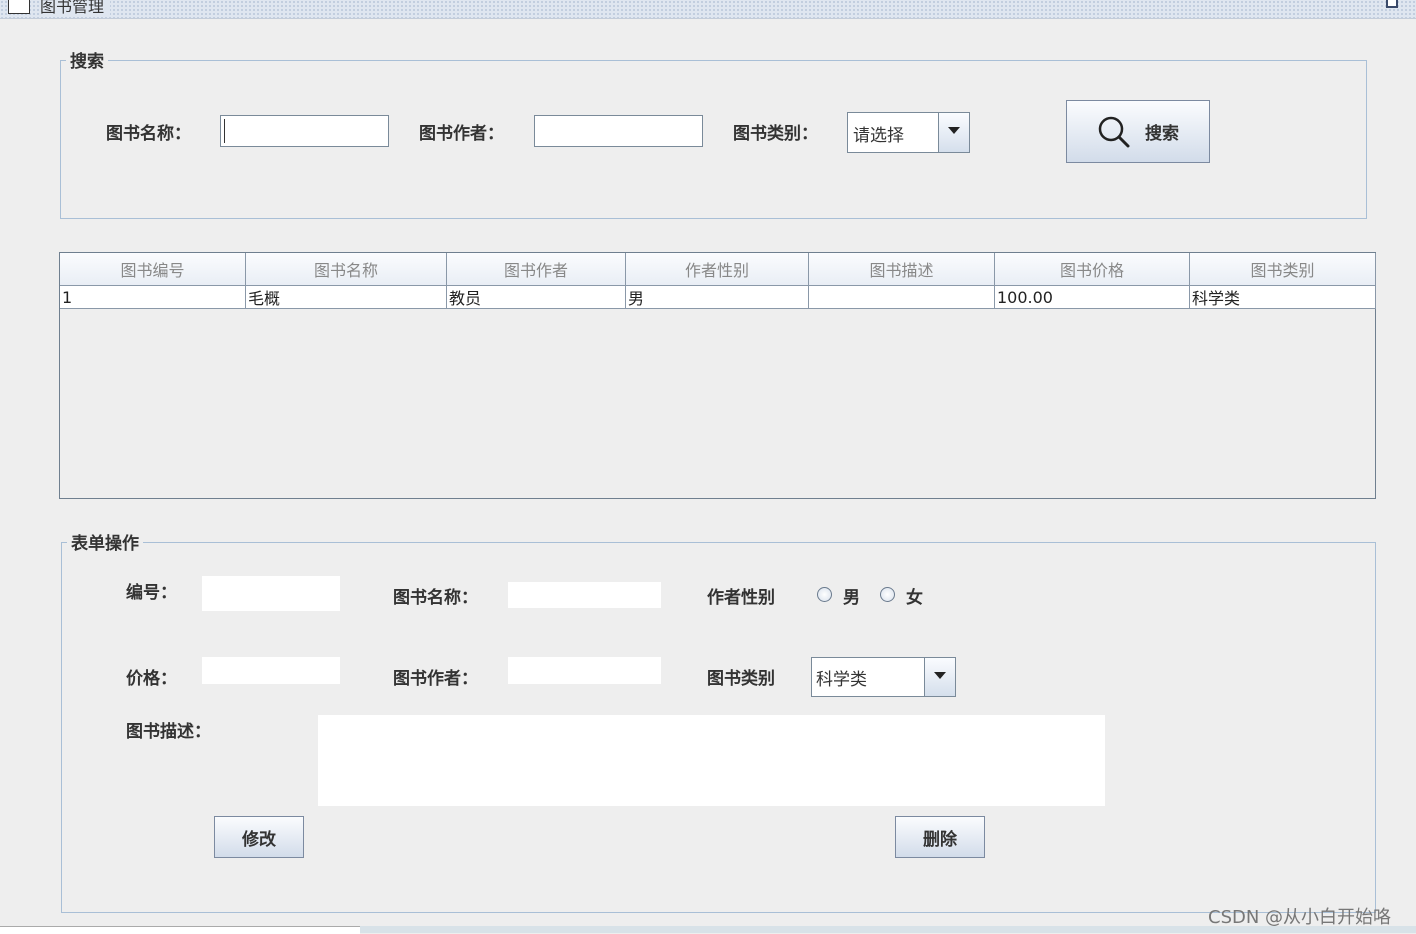  Describe the element at coordinates (824, 594) in the screenshot. I see `gender-radio-male` at that location.